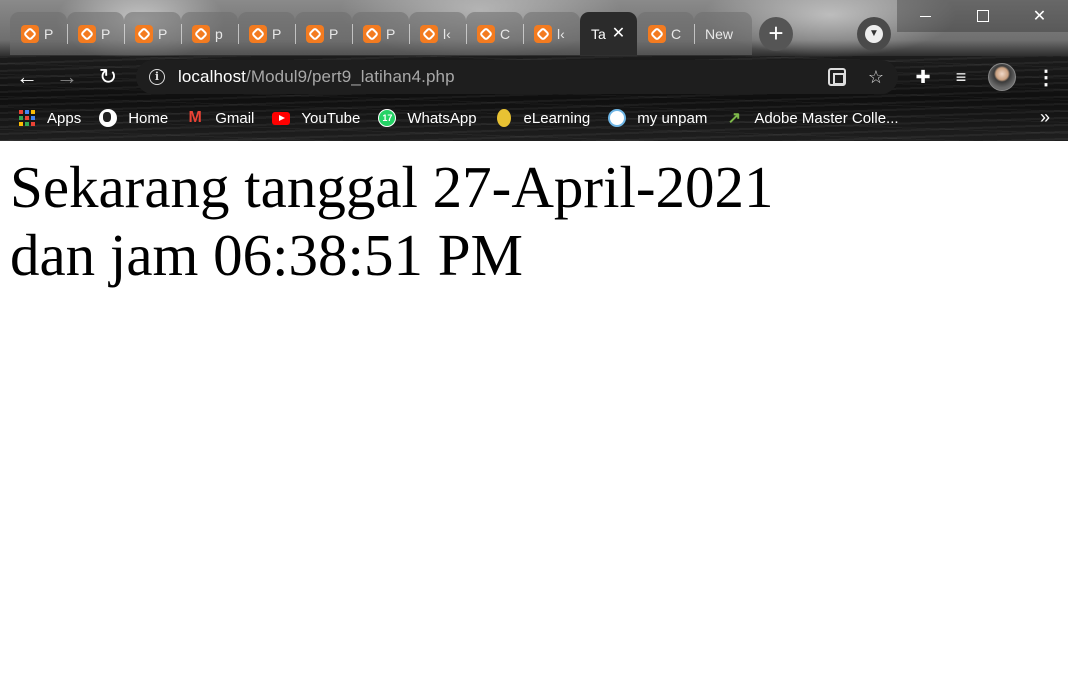 Image resolution: width=1068 pixels, height=684 pixels. What do you see at coordinates (148, 118) in the screenshot?
I see `bookmark-label: Home` at bounding box center [148, 118].